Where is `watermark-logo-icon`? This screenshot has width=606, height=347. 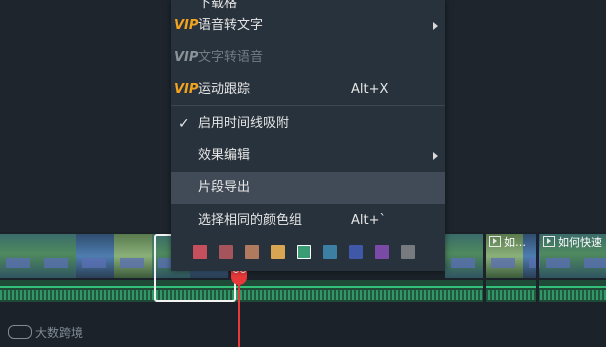
watermark-logo-icon is located at coordinates (20, 332).